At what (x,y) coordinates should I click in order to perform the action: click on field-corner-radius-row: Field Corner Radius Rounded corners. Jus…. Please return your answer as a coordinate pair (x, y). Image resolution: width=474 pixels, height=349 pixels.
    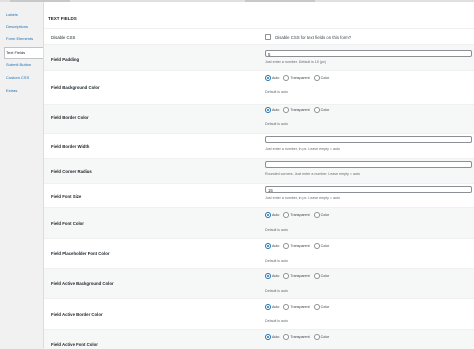
    Looking at the image, I should click on (259, 171).